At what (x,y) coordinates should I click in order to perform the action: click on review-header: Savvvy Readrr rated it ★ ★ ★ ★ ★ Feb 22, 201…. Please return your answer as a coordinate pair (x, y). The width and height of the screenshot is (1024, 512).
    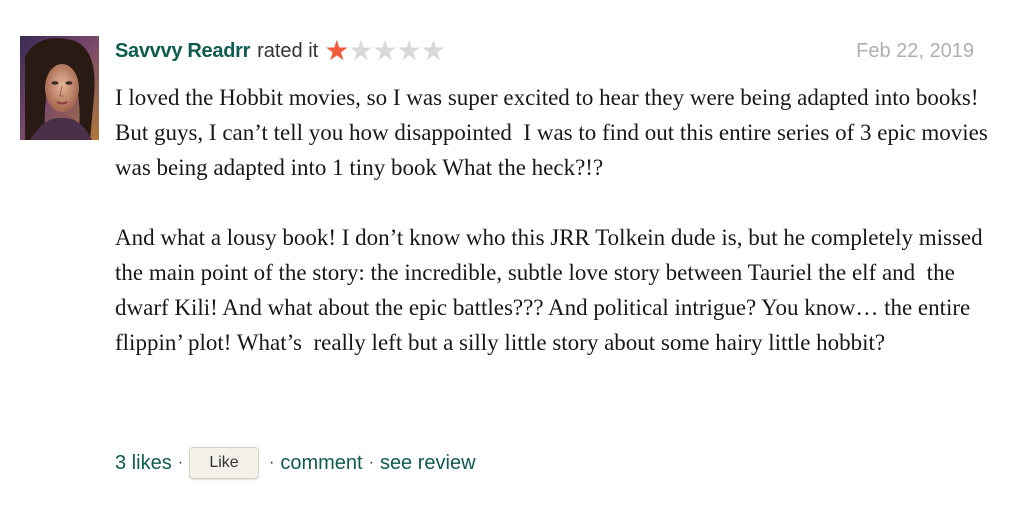
    Looking at the image, I should click on (544, 51).